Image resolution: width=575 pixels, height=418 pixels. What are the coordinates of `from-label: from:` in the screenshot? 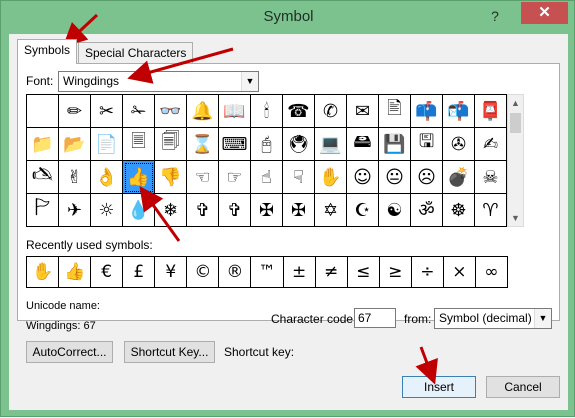 It's located at (418, 319).